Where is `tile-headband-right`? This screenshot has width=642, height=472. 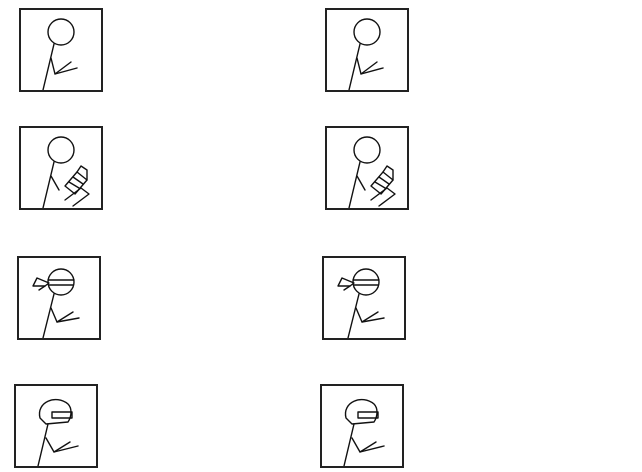 tile-headband-right is located at coordinates (364, 298).